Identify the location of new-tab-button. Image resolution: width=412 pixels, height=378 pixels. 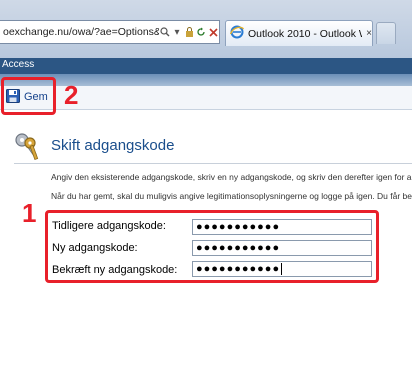
(386, 33).